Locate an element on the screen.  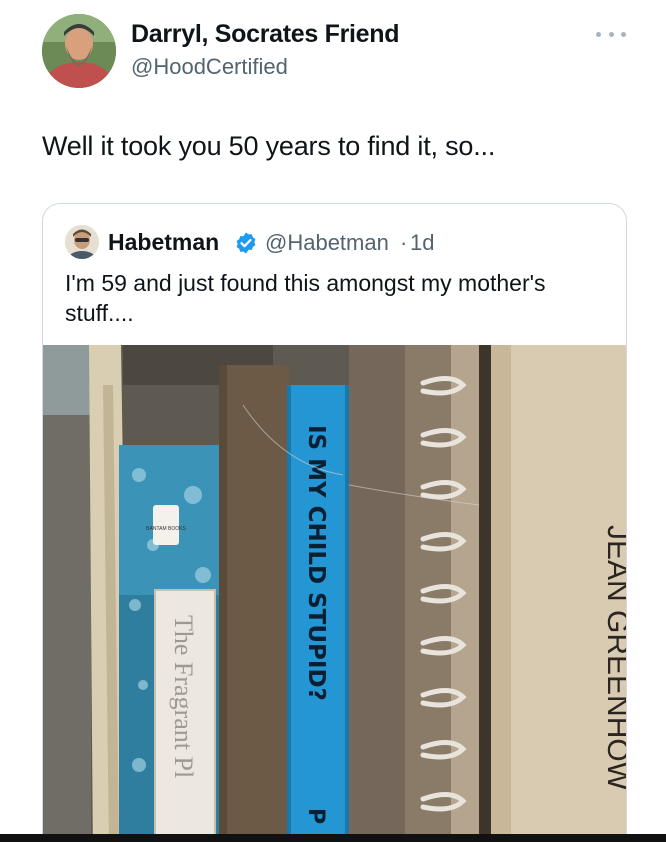
verified-badge-icon is located at coordinates (246, 243).